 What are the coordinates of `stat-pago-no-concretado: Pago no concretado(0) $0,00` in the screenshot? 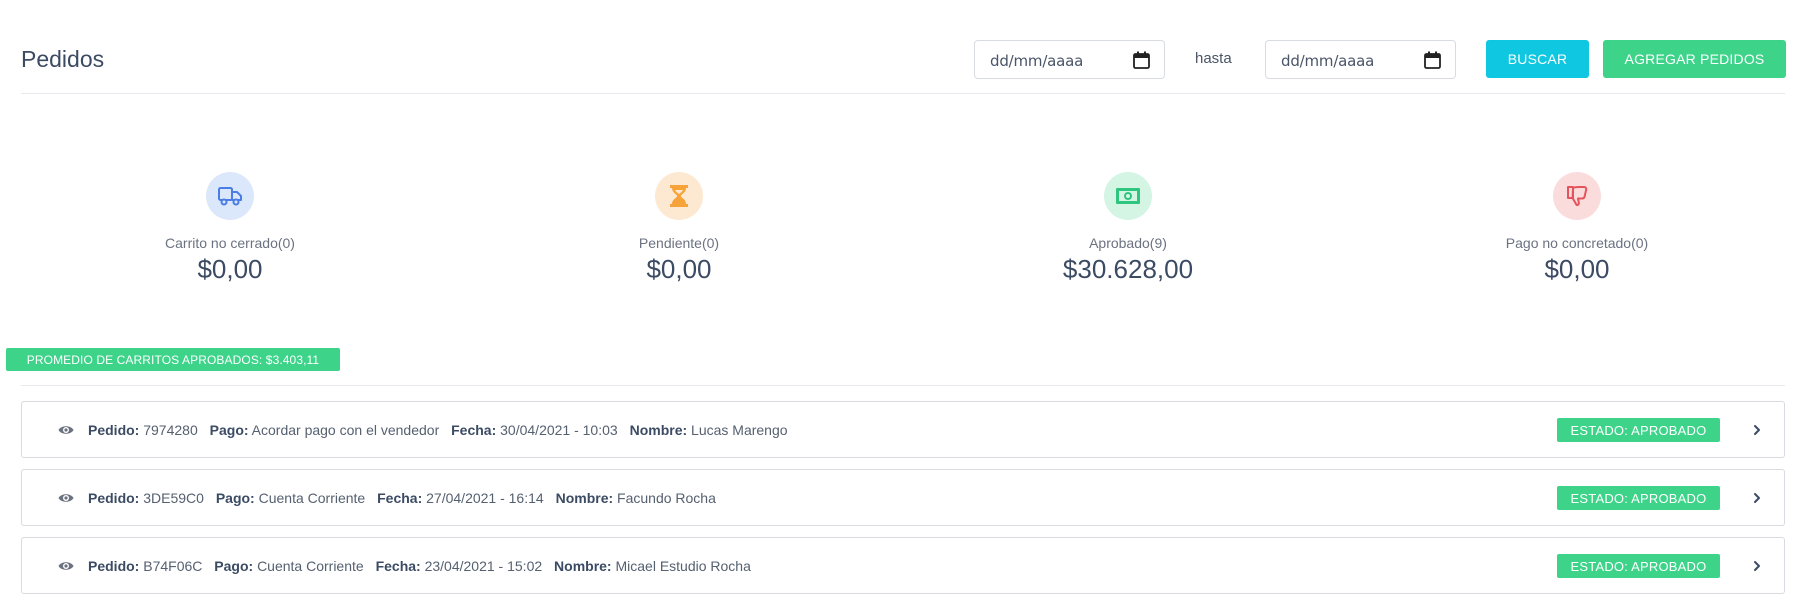 It's located at (1577, 228).